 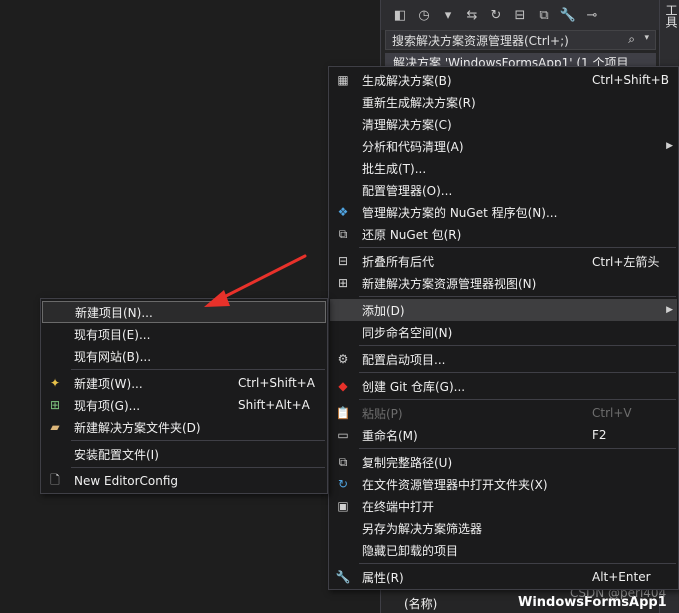 I want to click on menu-item-analyze: 分析和代码清理(A) ▶, so click(x=503, y=146).